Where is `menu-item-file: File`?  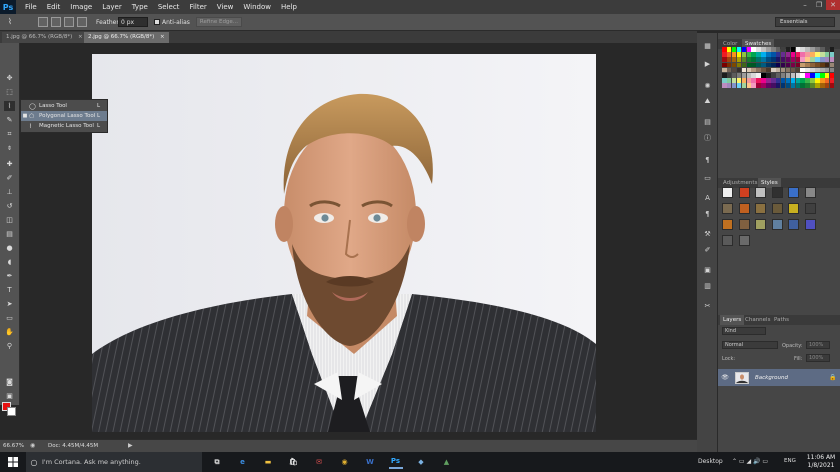
menu-item-file: File is located at coordinates (31, 7).